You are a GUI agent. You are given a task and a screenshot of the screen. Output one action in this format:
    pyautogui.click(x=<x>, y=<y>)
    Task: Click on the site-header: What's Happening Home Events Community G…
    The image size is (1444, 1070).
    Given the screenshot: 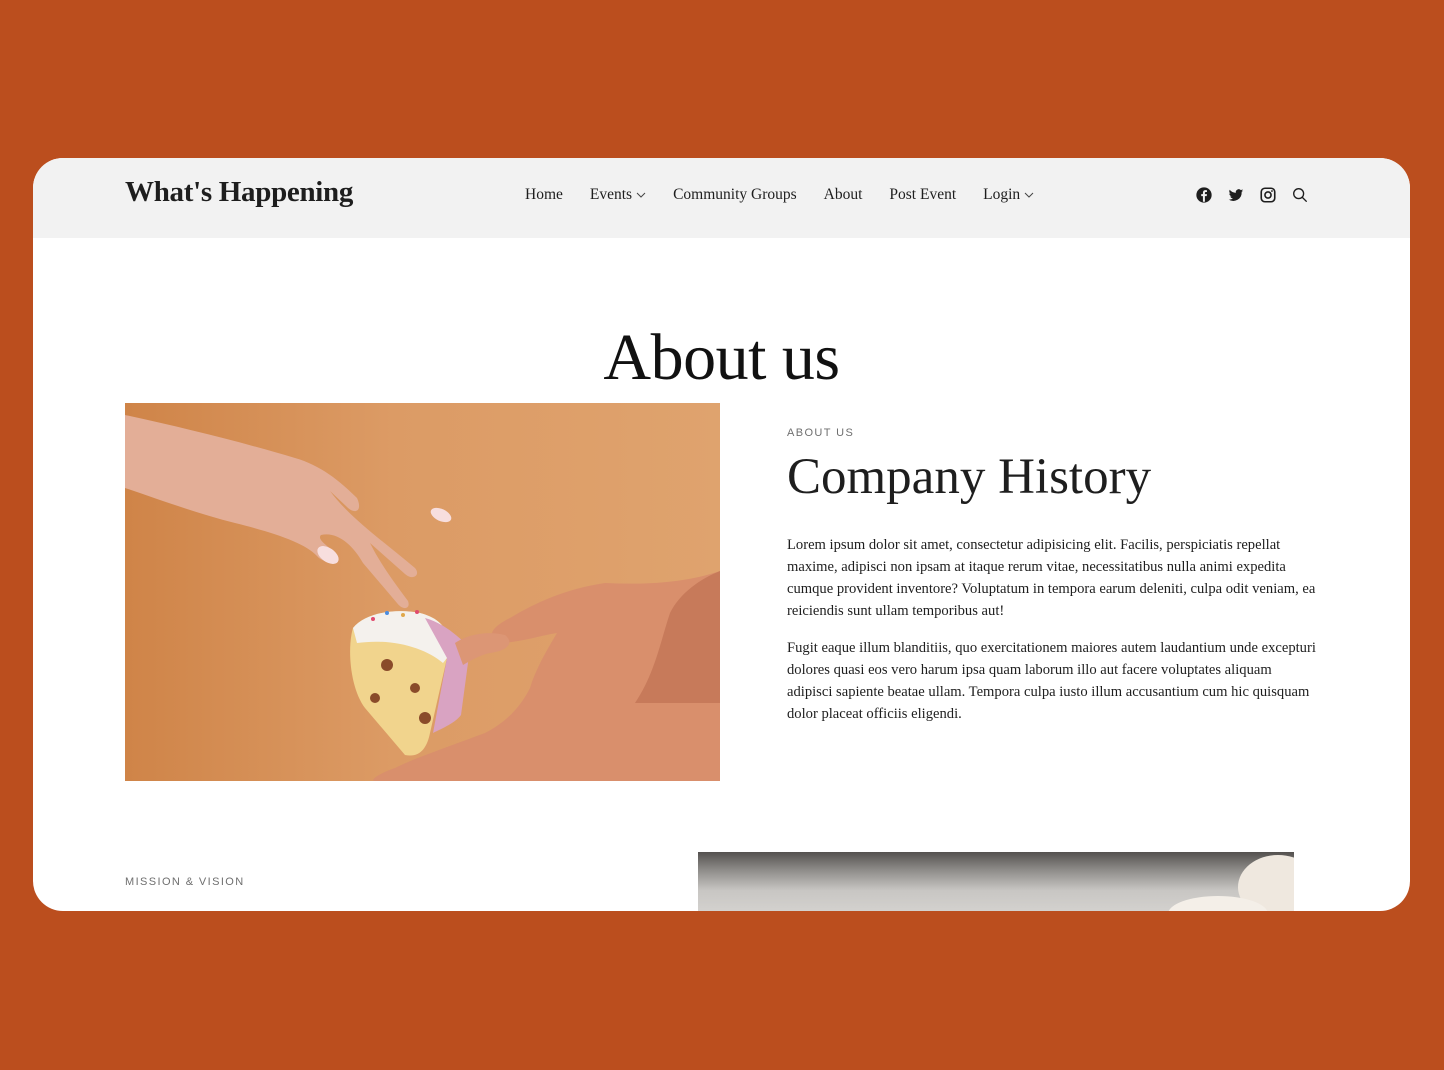 What is the action you would take?
    pyautogui.click(x=721, y=198)
    